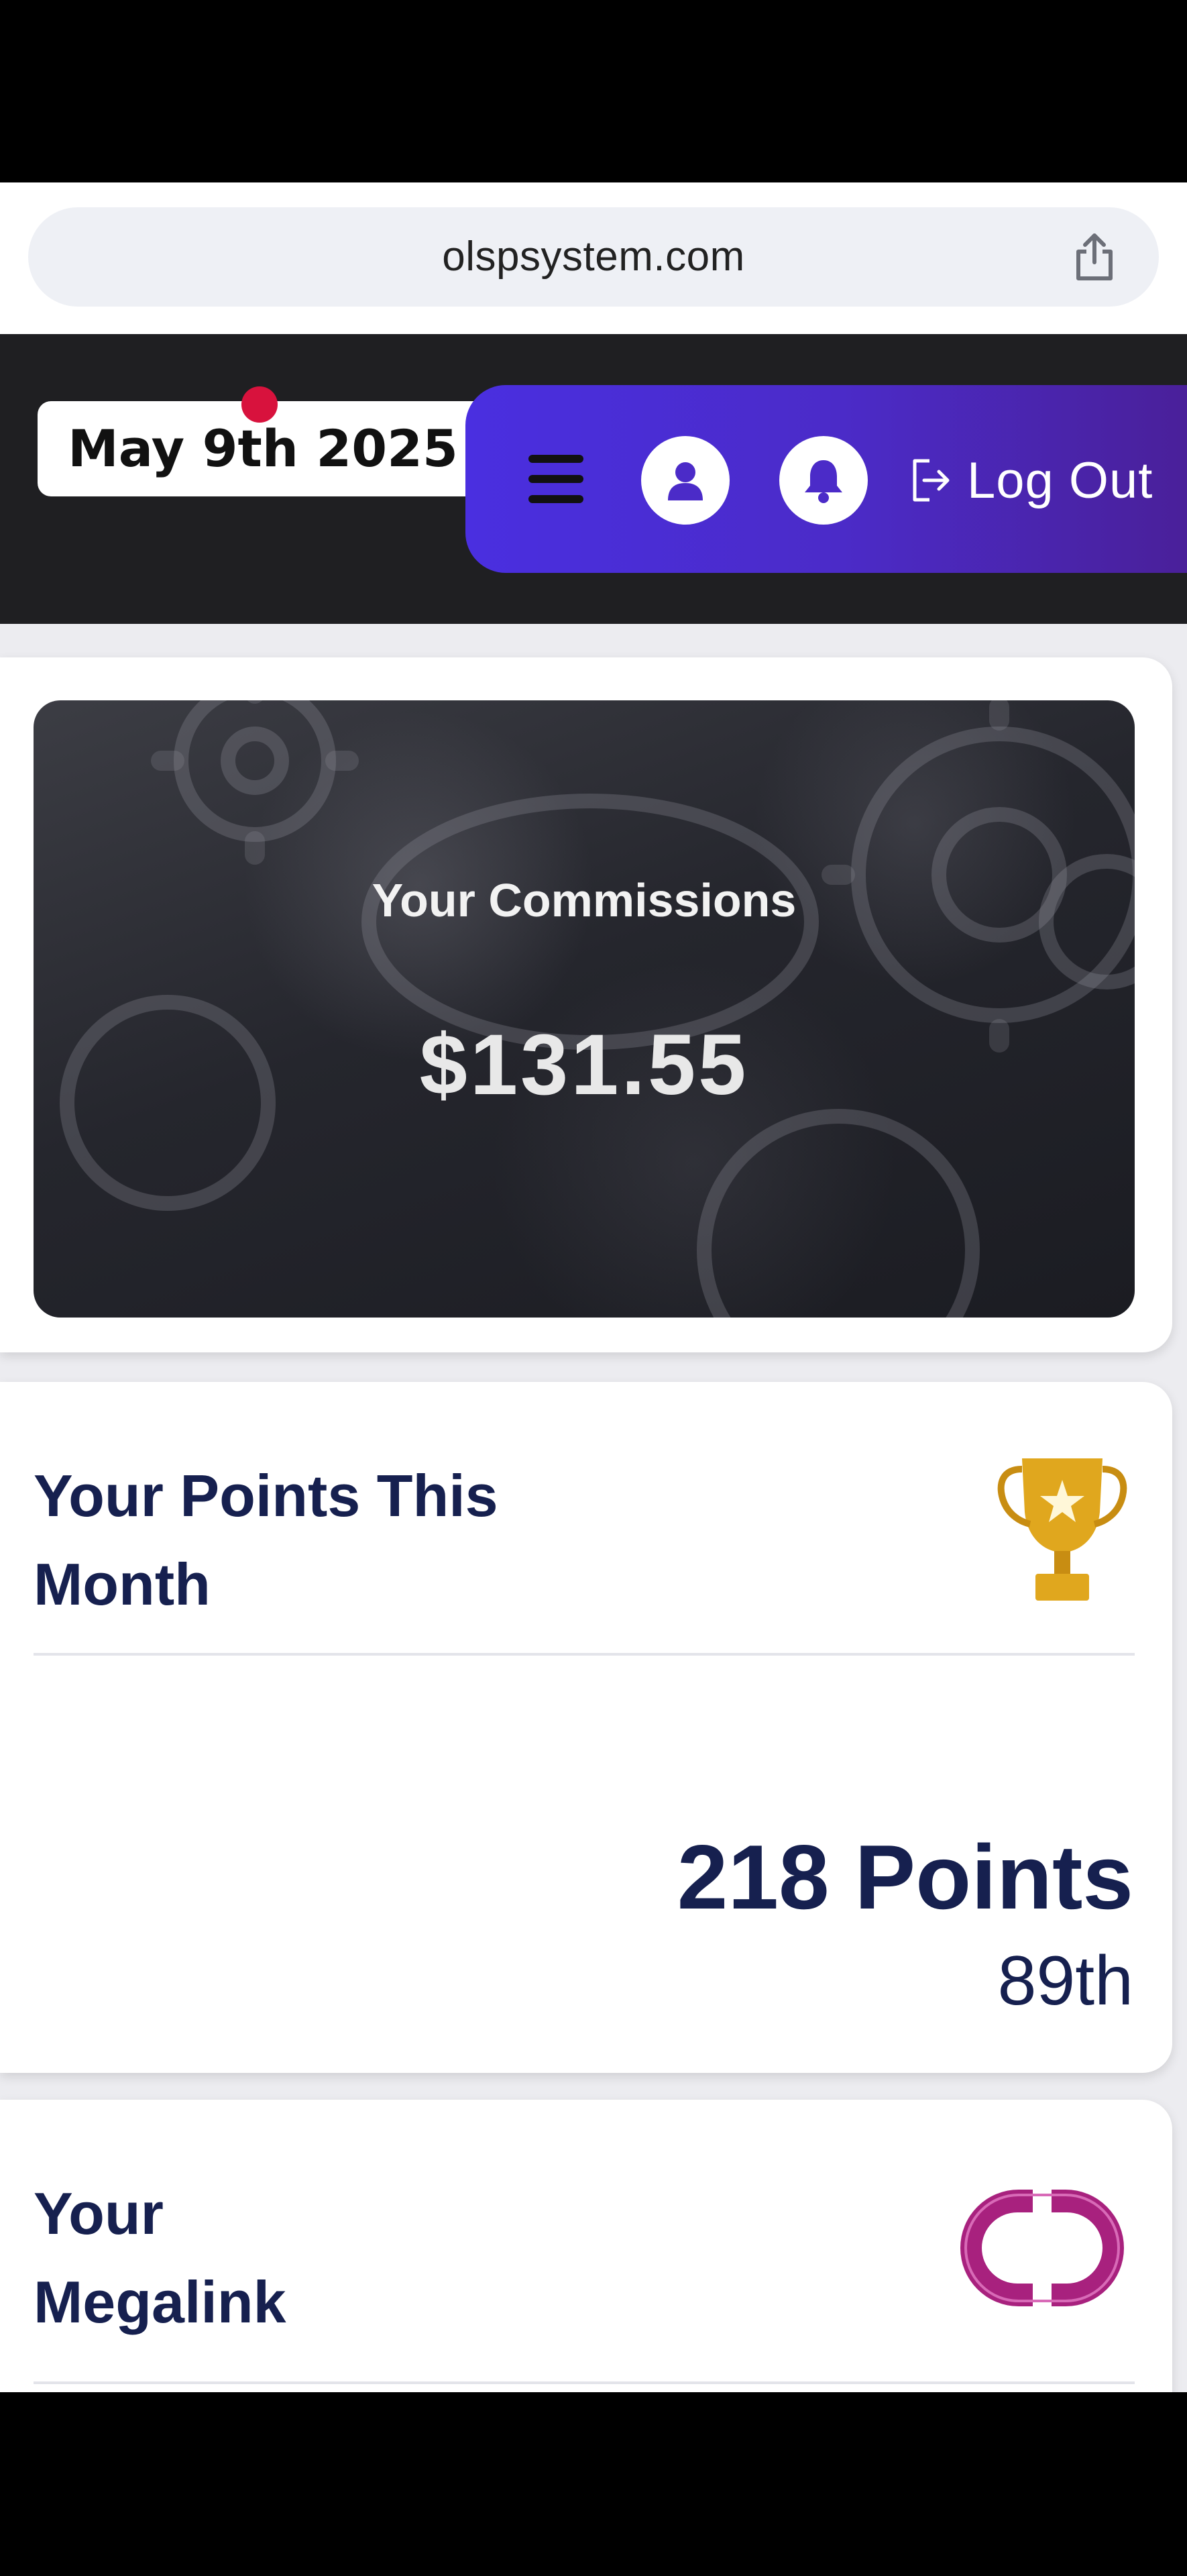 This screenshot has width=1187, height=2576. Describe the element at coordinates (1042, 2248) in the screenshot. I see `megalink-icon` at that location.